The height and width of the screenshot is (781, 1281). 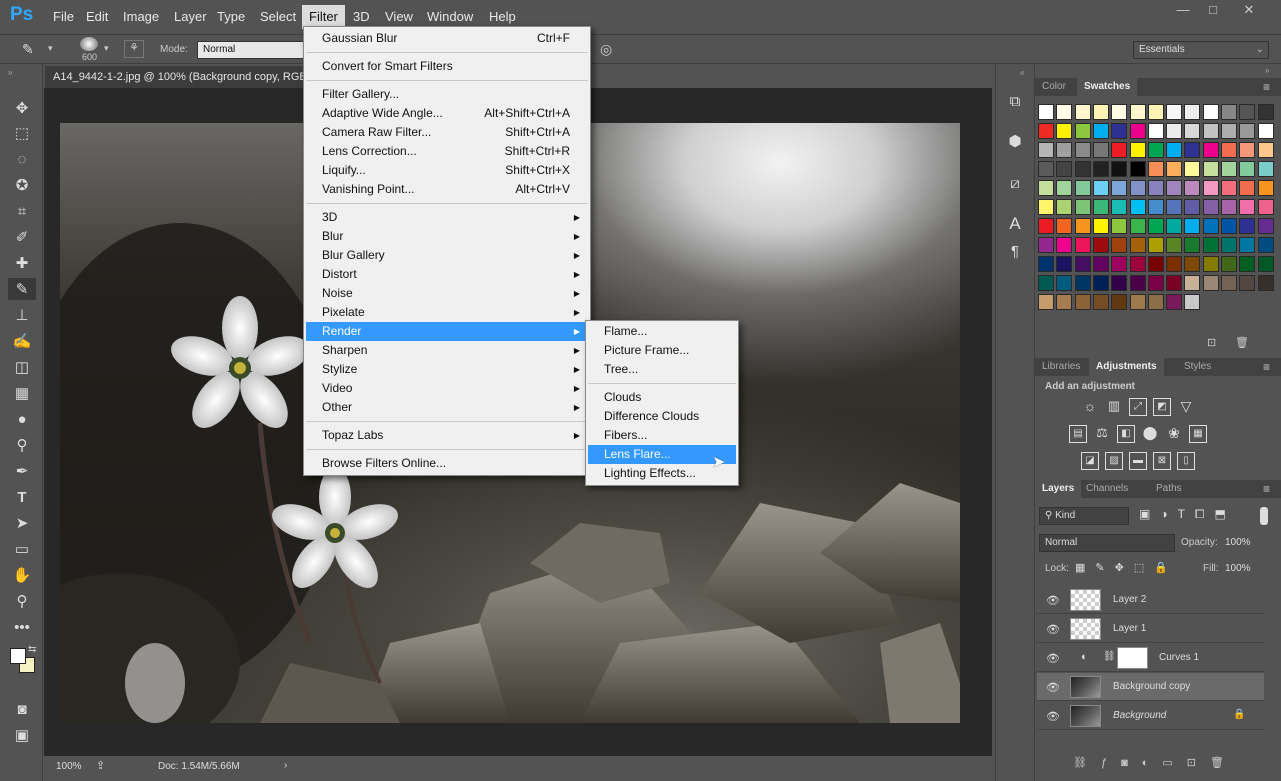 I want to click on menu-edit: Edit, so click(x=97, y=17).